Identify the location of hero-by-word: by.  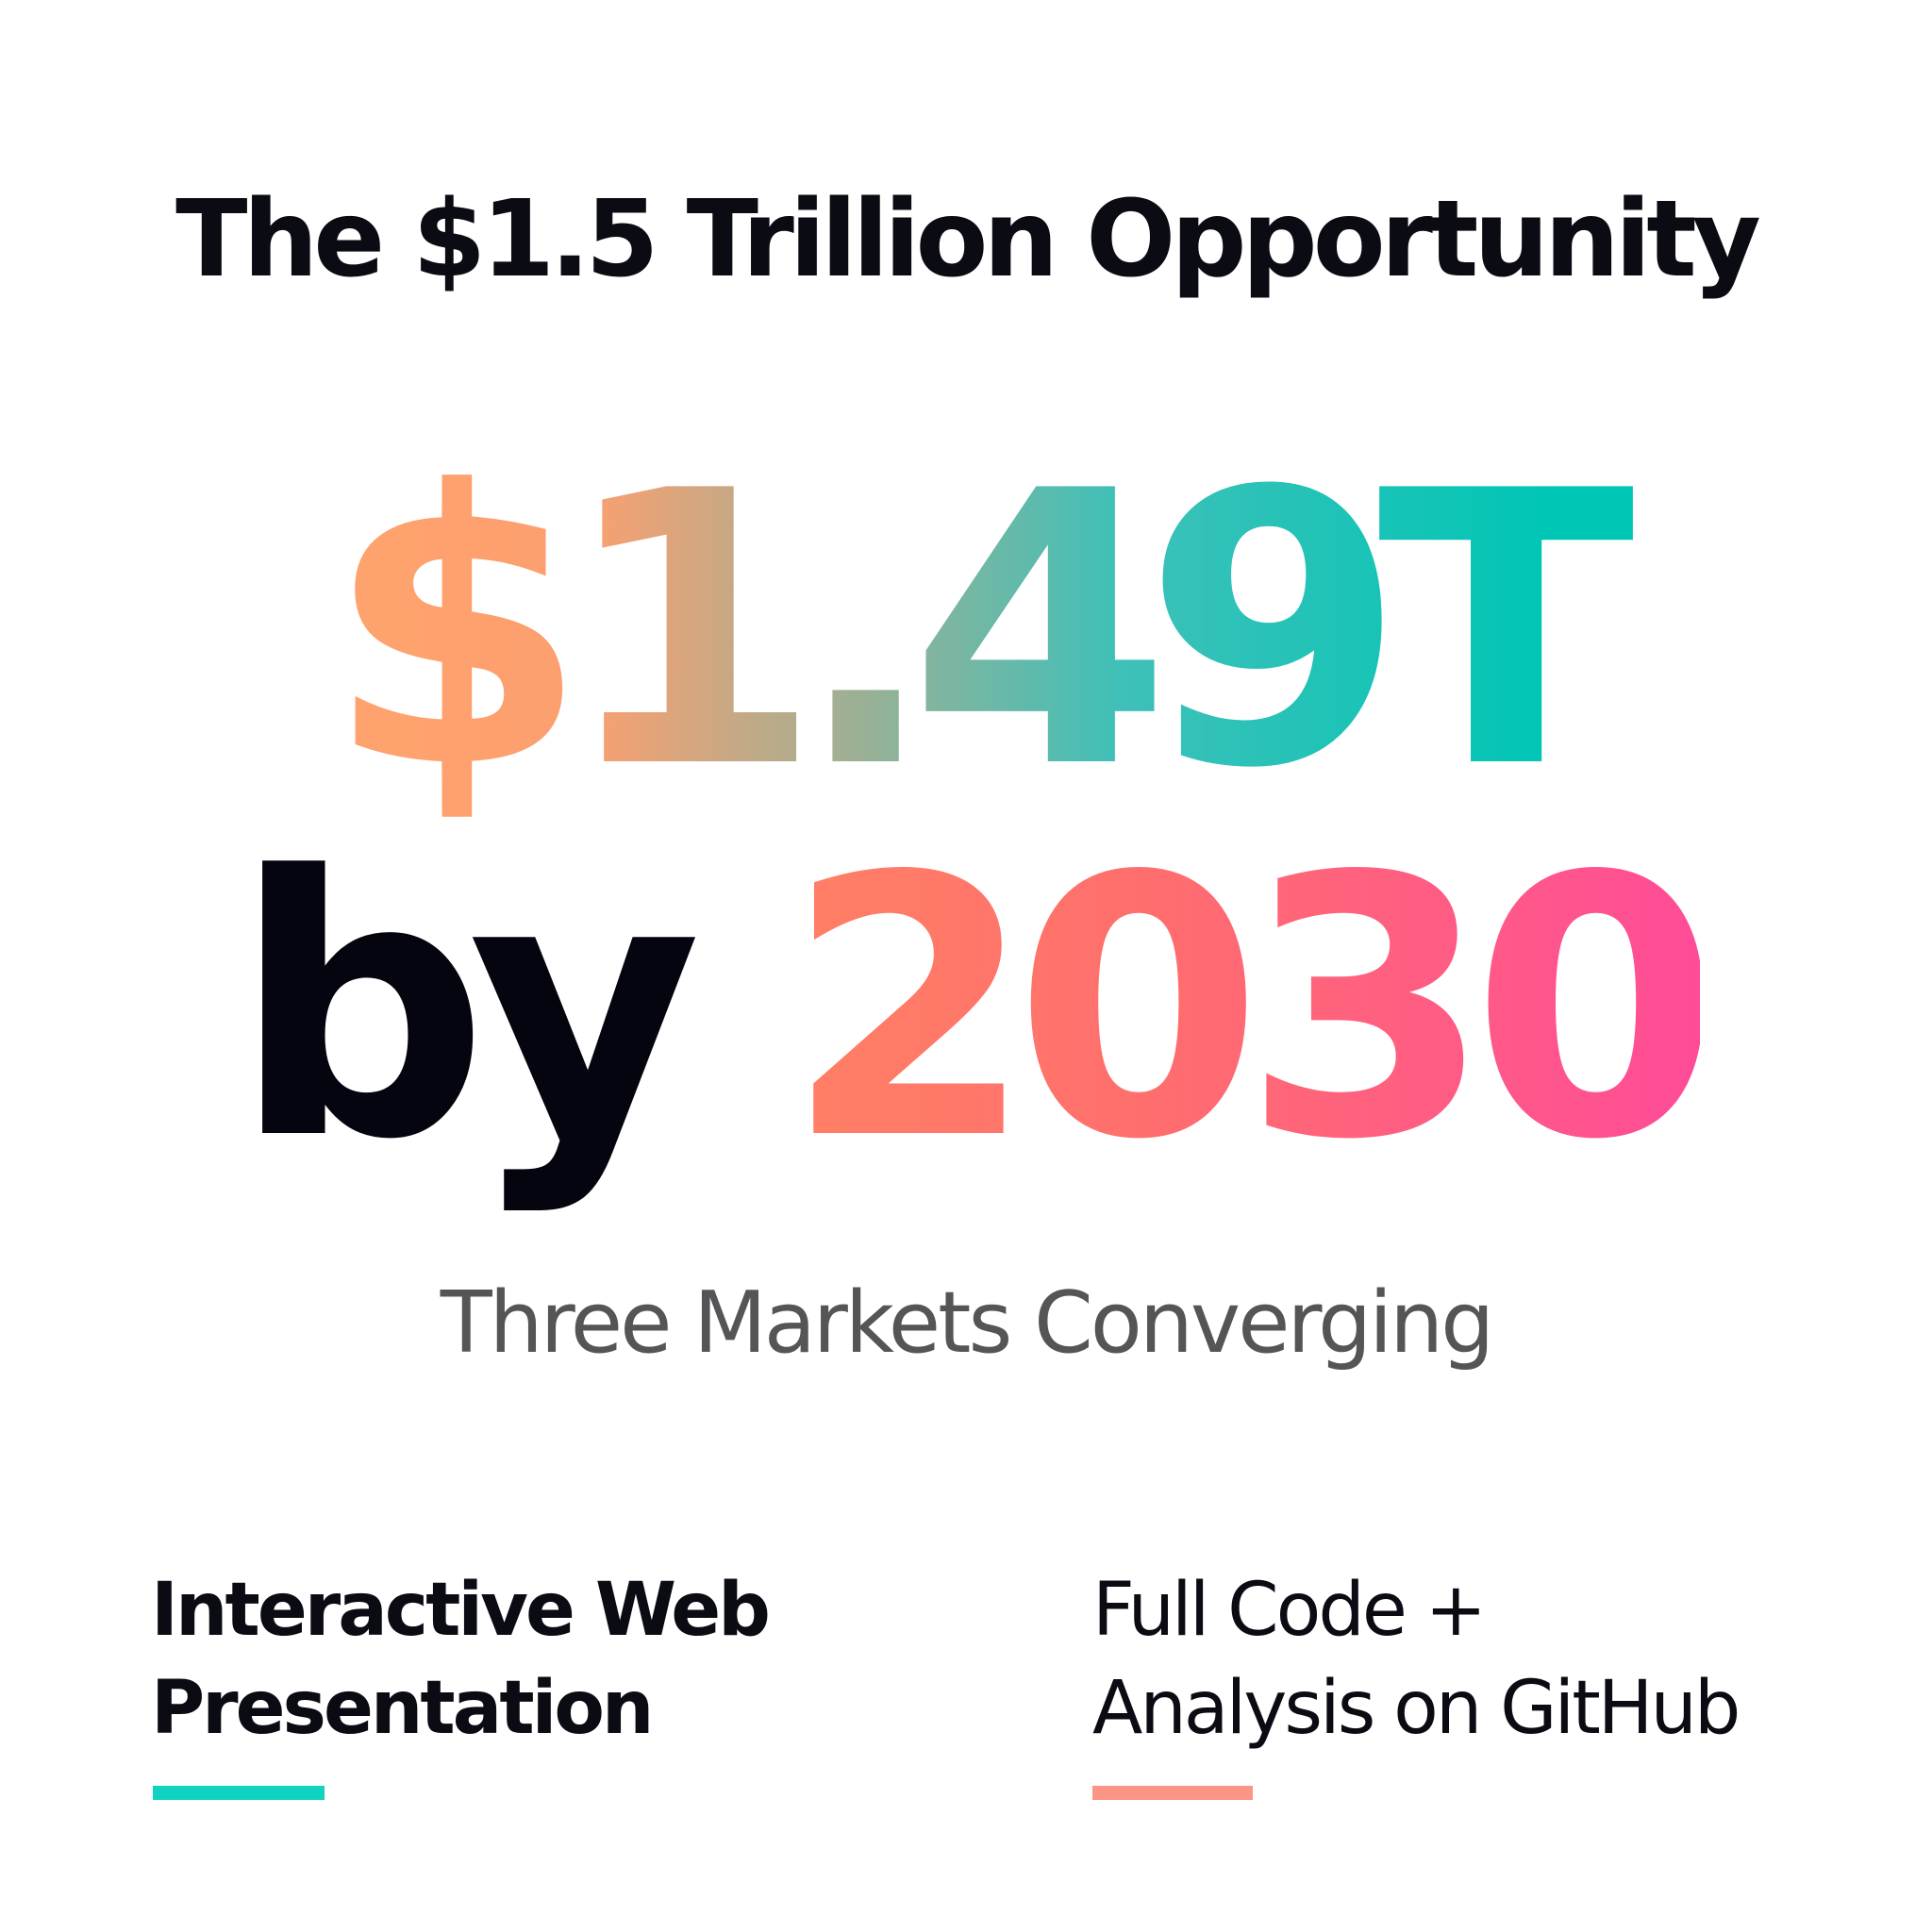
(467, 1009).